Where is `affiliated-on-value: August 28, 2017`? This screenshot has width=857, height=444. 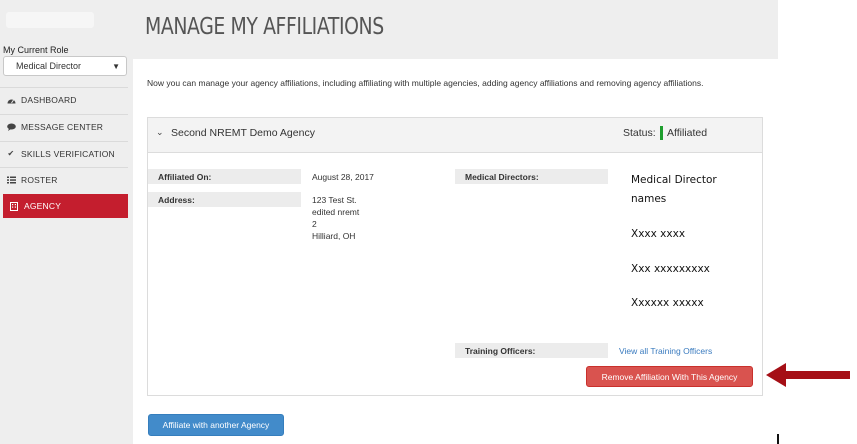
affiliated-on-value: August 28, 2017 is located at coordinates (343, 177).